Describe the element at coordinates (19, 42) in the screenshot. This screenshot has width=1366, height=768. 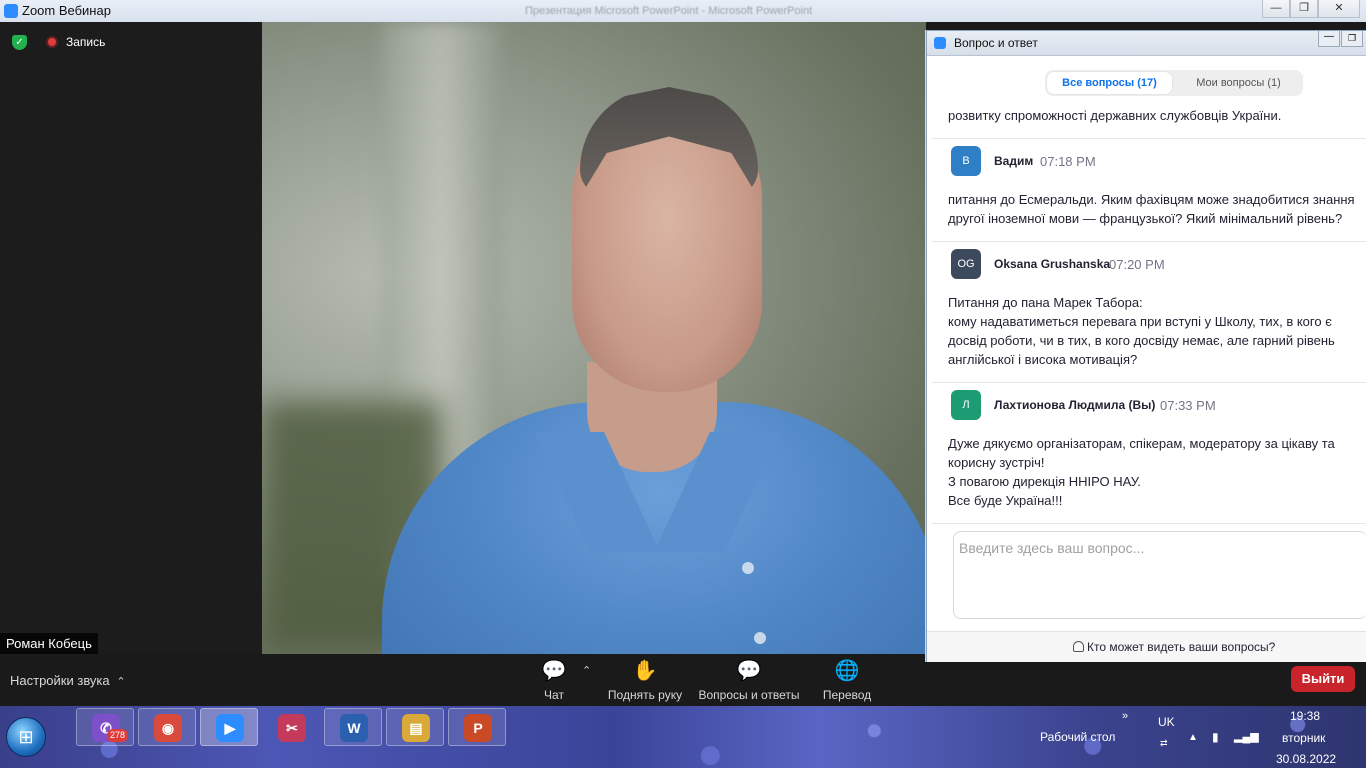
I see `shield-icon: ✓` at that location.